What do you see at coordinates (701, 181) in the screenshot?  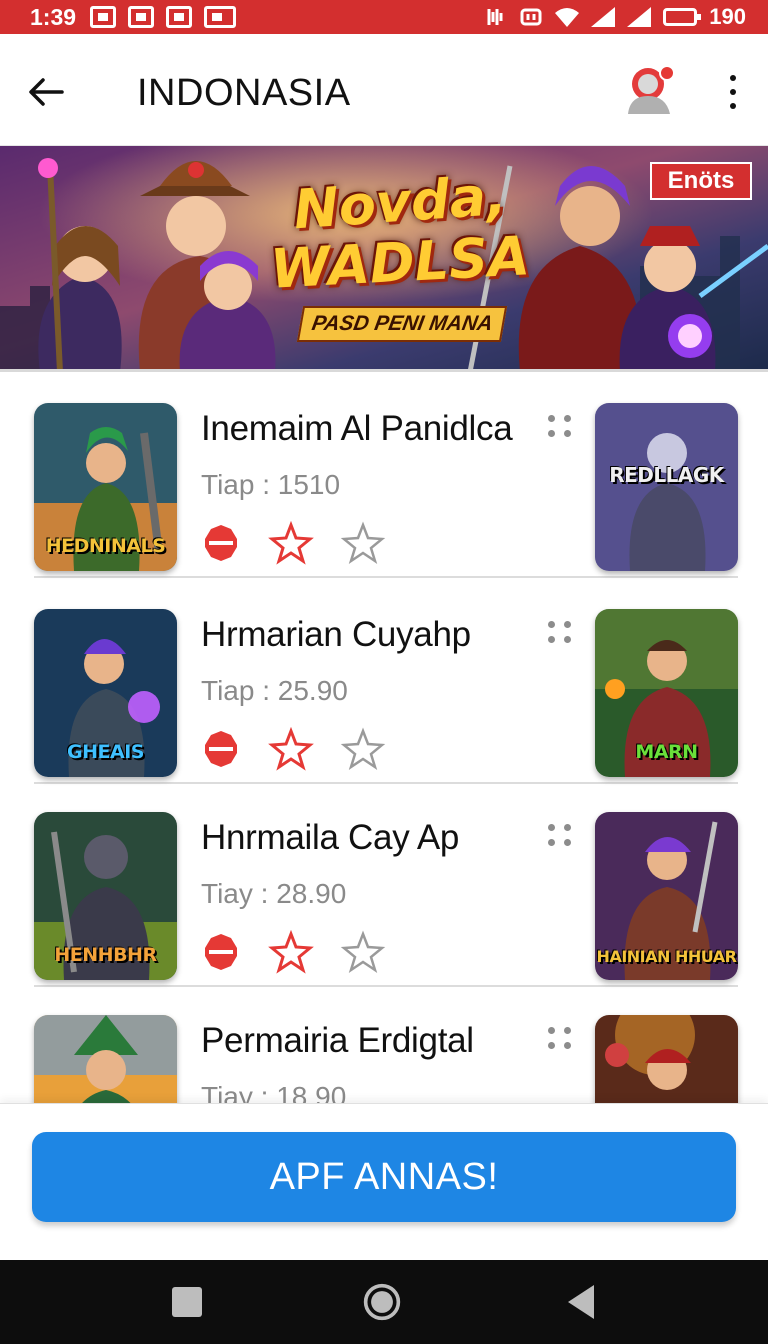 I see `event-badge: Enöts` at bounding box center [701, 181].